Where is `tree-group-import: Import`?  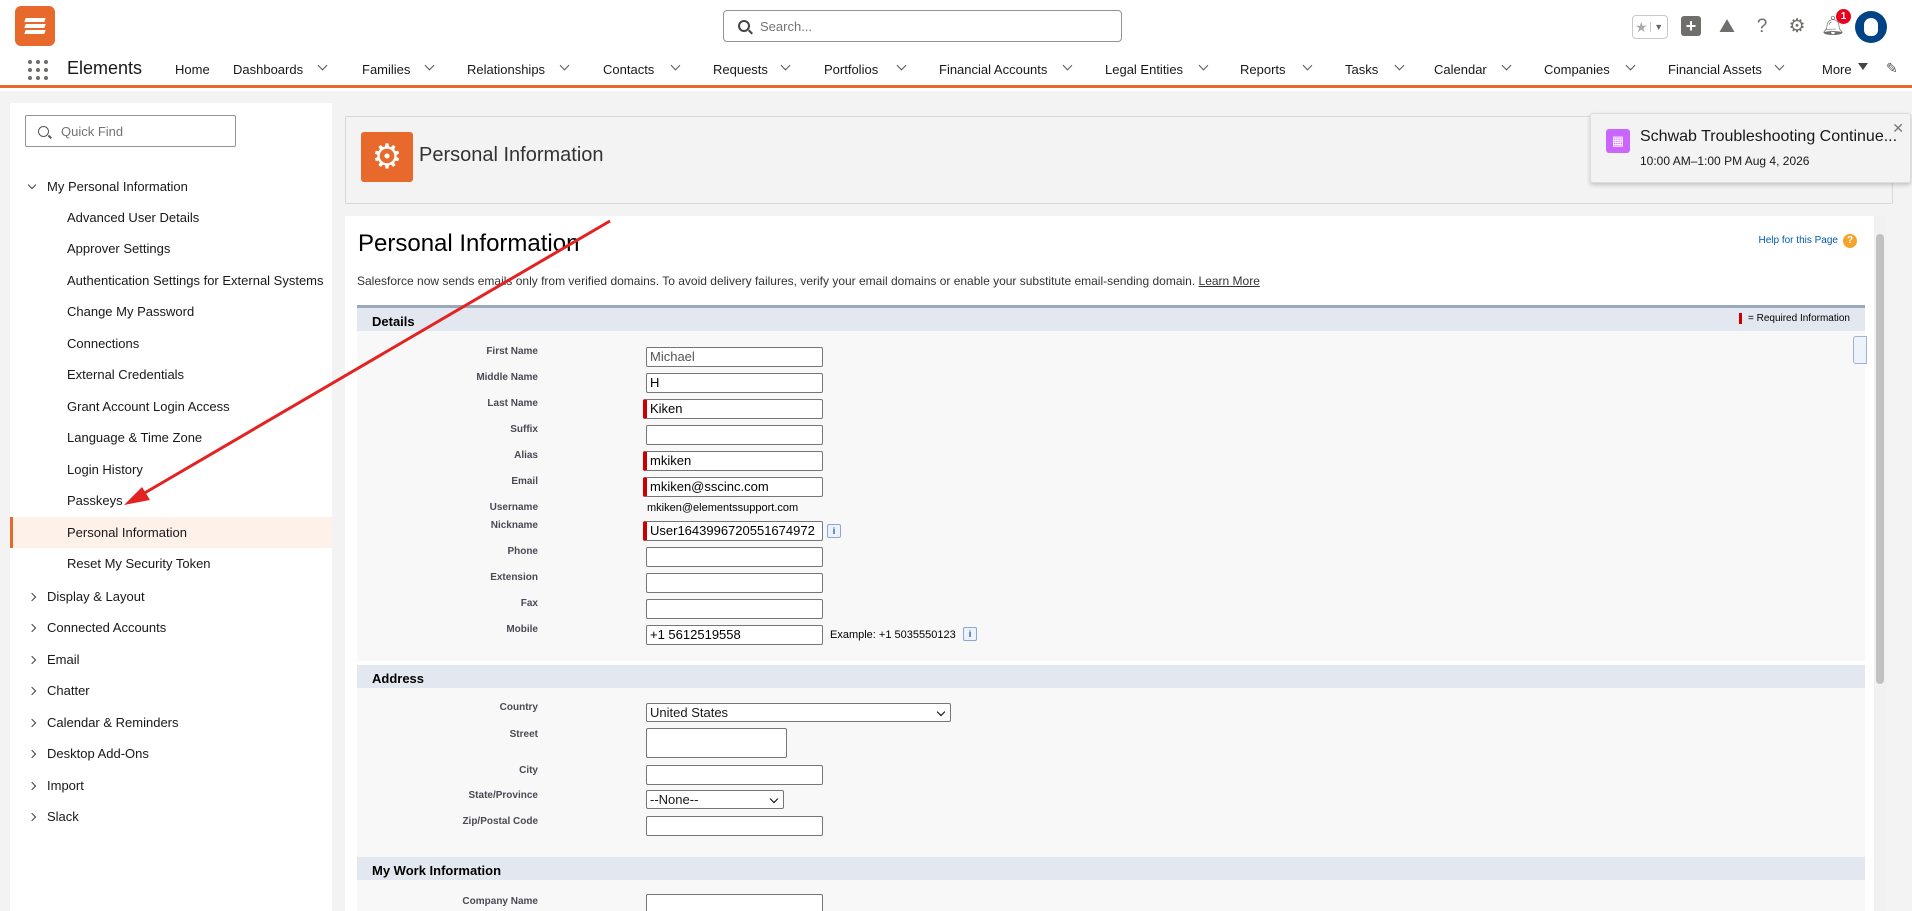
tree-group-import: Import is located at coordinates (47, 786).